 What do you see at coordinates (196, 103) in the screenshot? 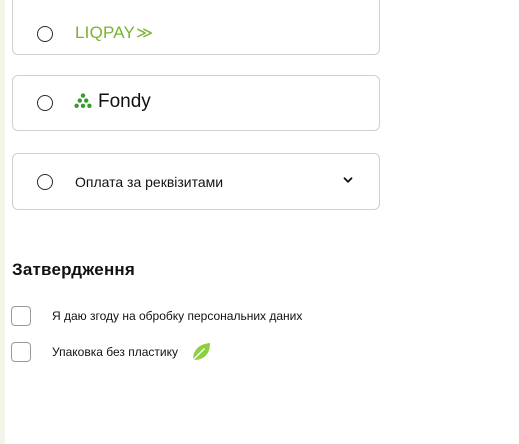
I see `payment-option-fondy: Fondy` at bounding box center [196, 103].